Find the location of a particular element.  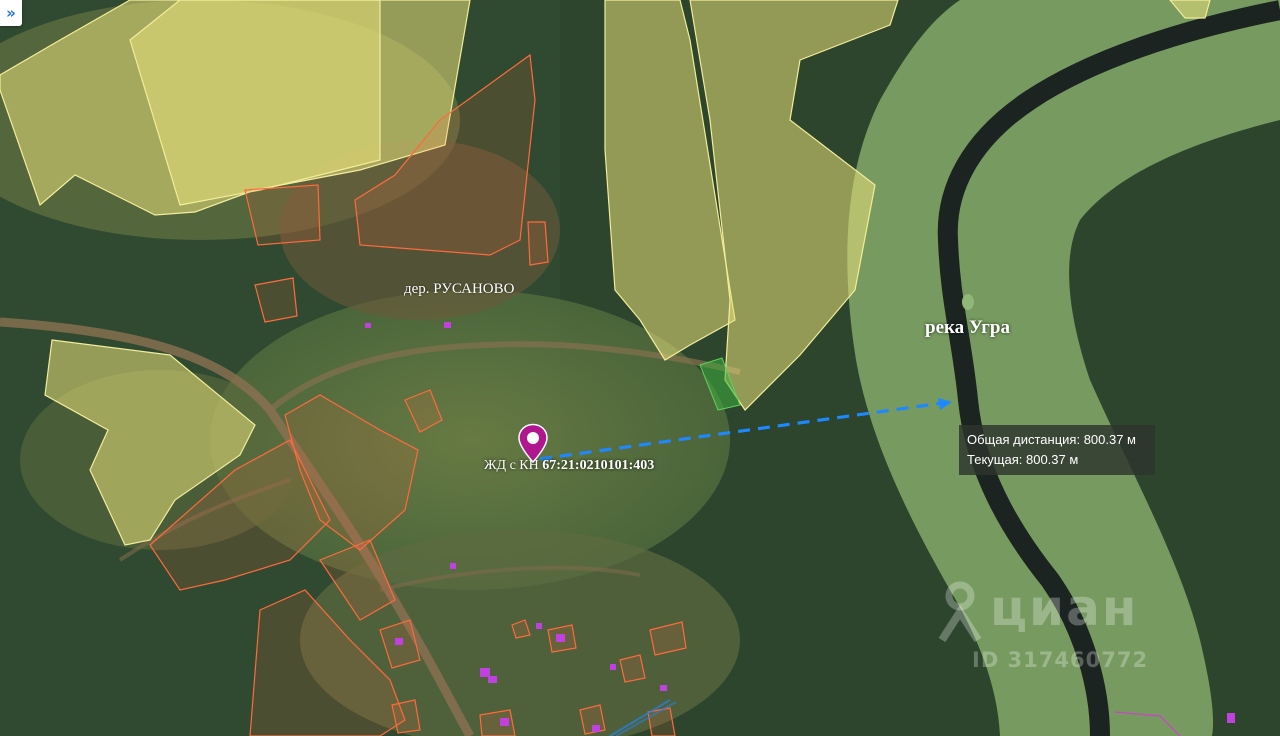

watermark-brand: циан is located at coordinates (1064, 608).